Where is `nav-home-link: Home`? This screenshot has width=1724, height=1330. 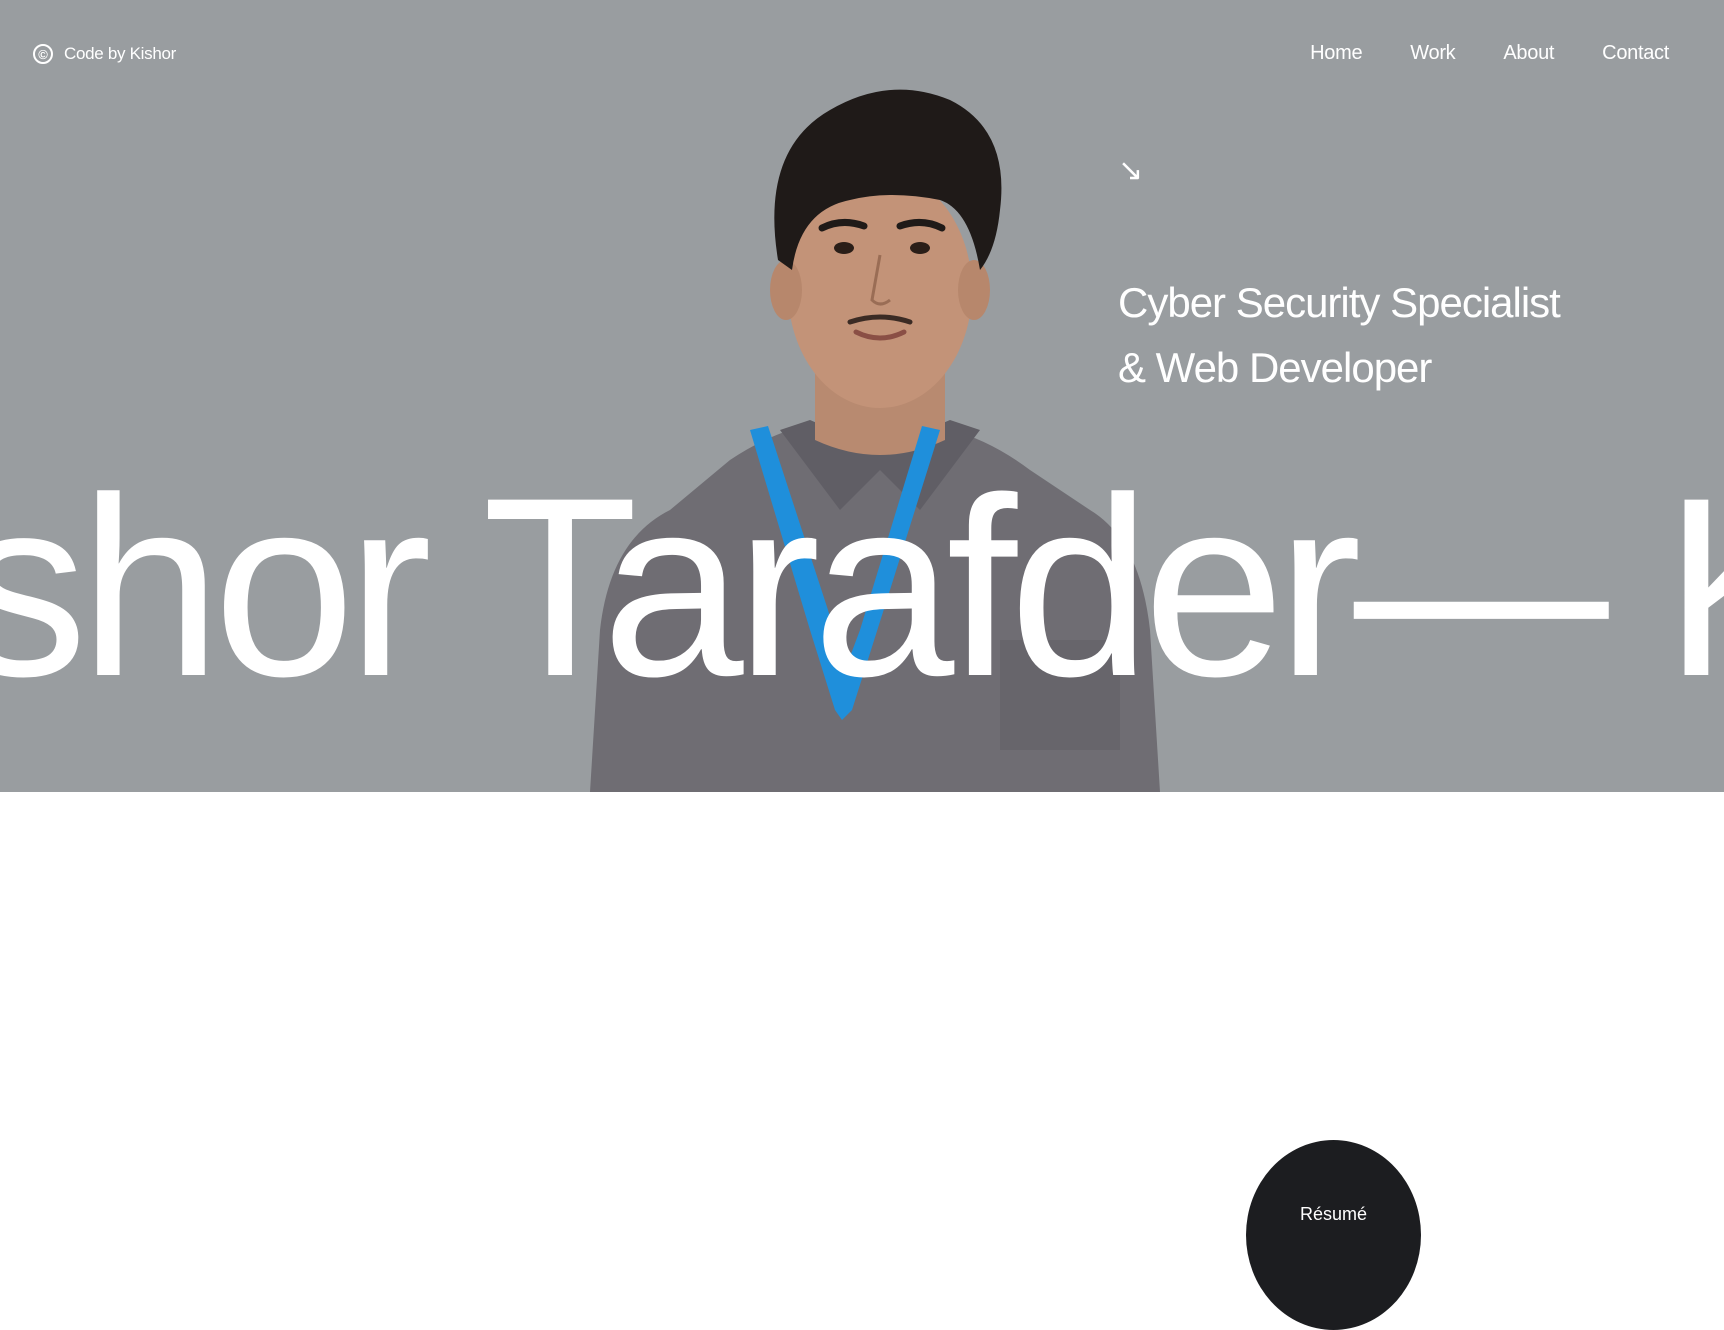
nav-home-link: Home is located at coordinates (1336, 53).